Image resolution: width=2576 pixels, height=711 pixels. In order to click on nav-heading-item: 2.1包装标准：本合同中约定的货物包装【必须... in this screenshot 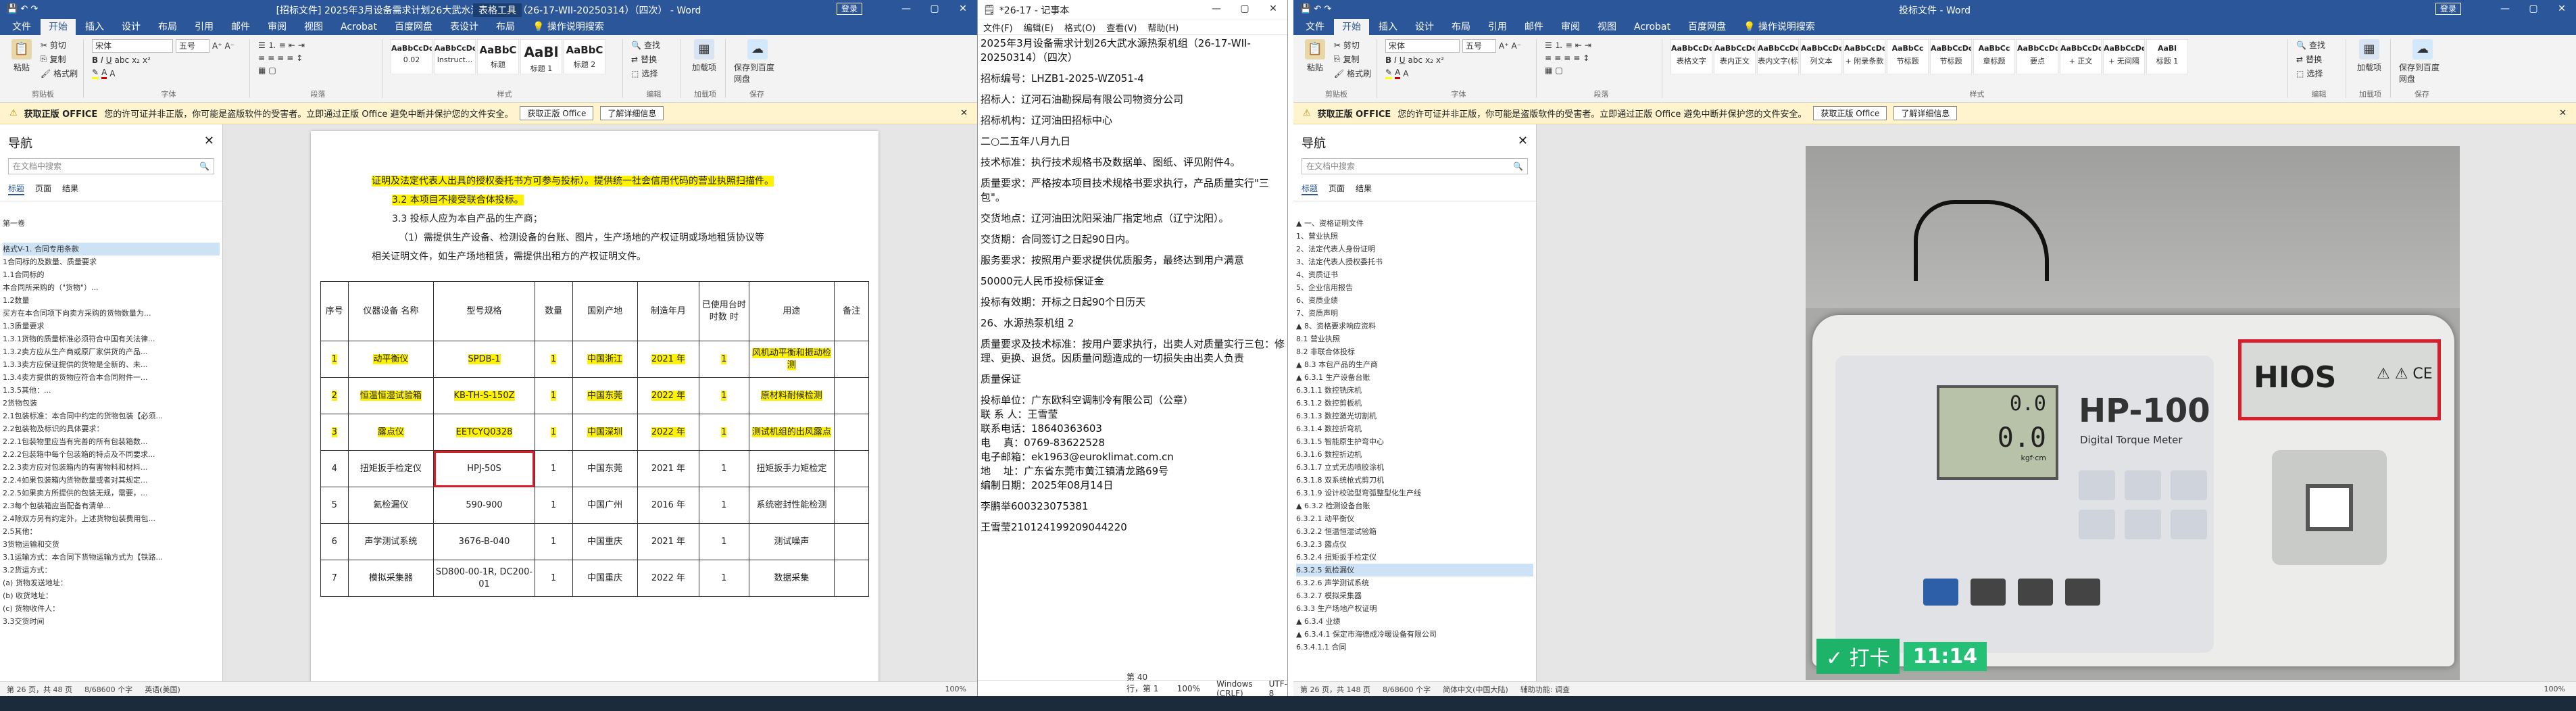, I will do `click(112, 416)`.